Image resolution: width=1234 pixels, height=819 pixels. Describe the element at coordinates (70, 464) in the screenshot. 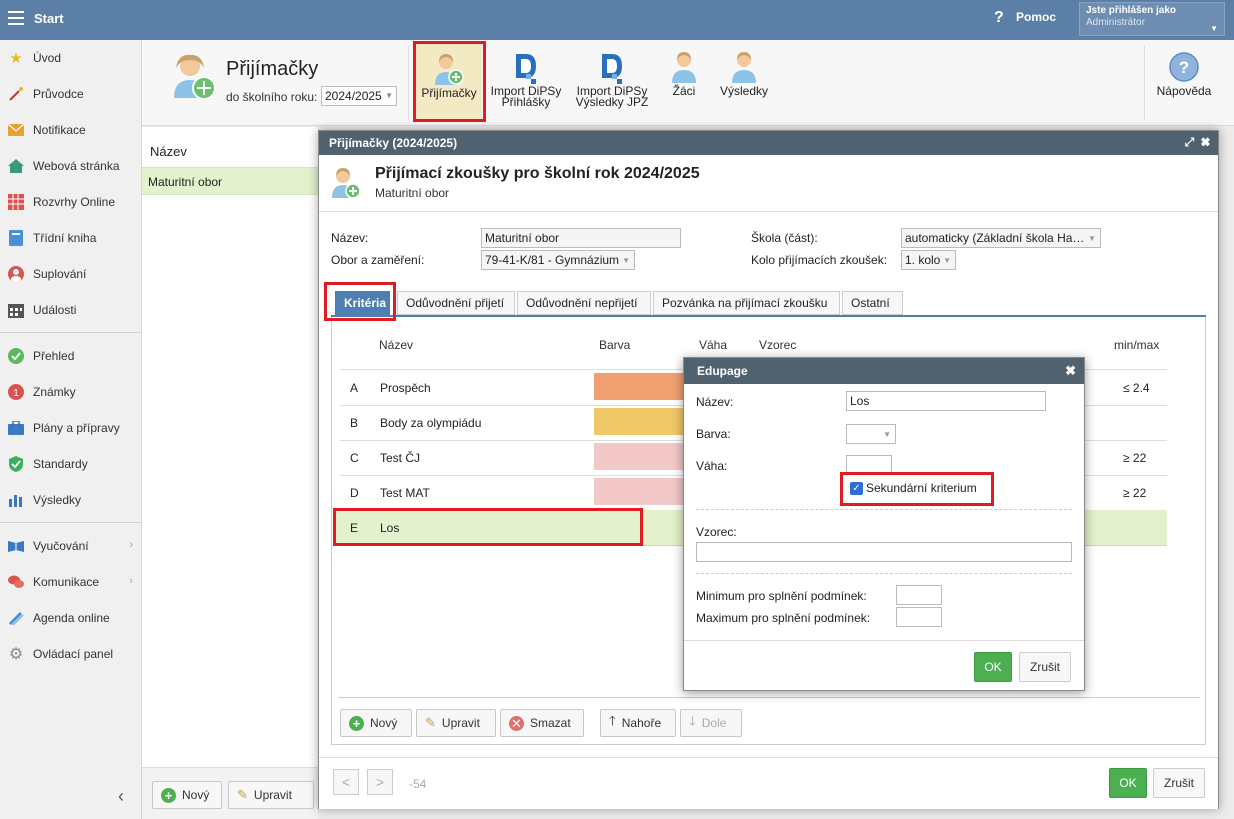

I see `sidebar-item-standardy: Standardy` at that location.